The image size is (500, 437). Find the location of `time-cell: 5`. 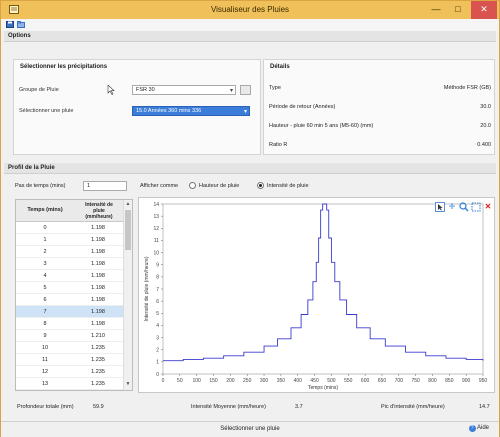

time-cell: 5 is located at coordinates (45, 288).